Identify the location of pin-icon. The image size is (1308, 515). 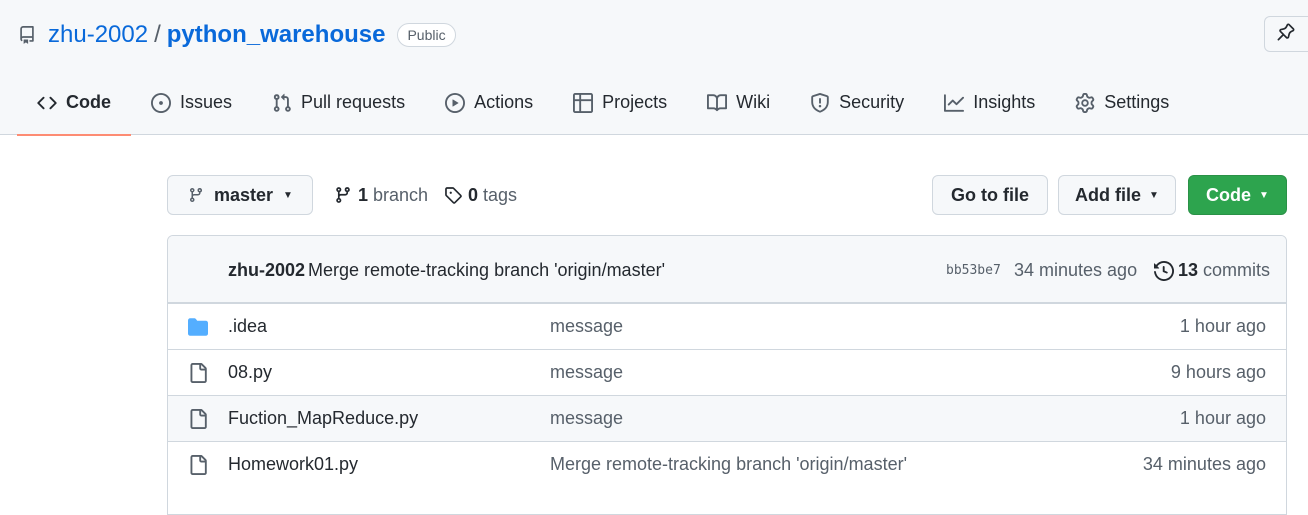
(1286, 34).